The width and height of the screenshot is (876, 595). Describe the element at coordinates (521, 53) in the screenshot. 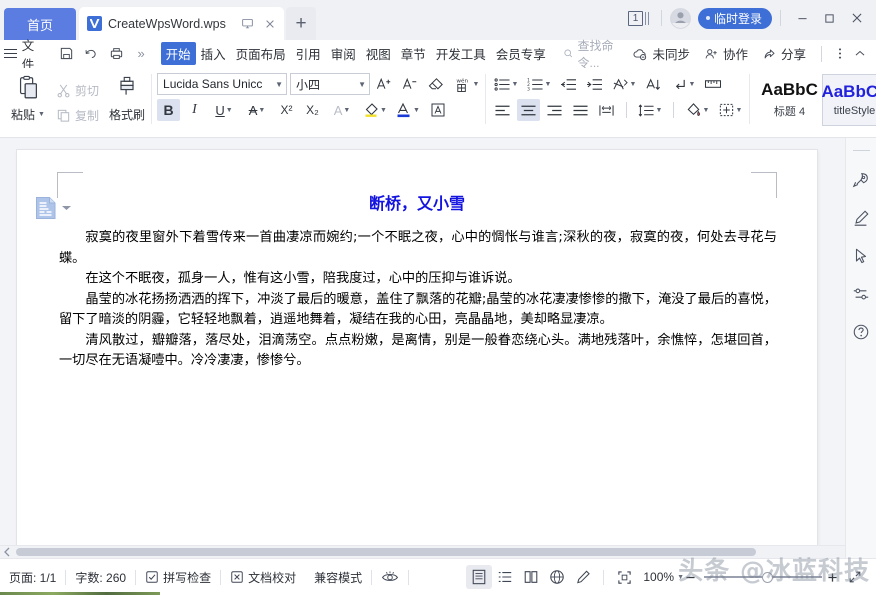

I see `tab-member: 会员专享` at that location.